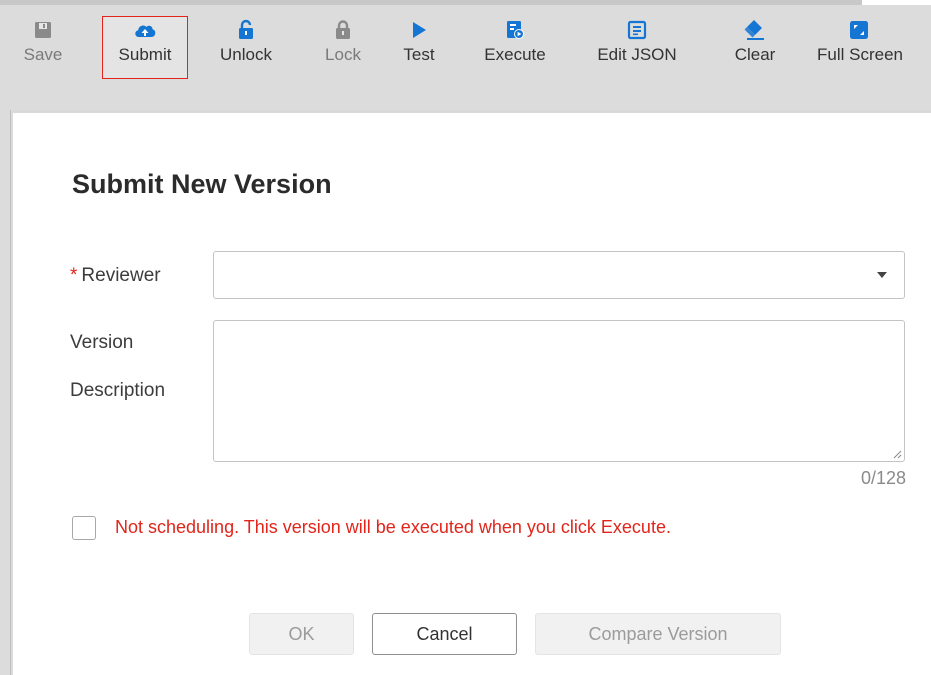 The height and width of the screenshot is (675, 931). Describe the element at coordinates (882, 275) in the screenshot. I see `chevron-down-icon` at that location.